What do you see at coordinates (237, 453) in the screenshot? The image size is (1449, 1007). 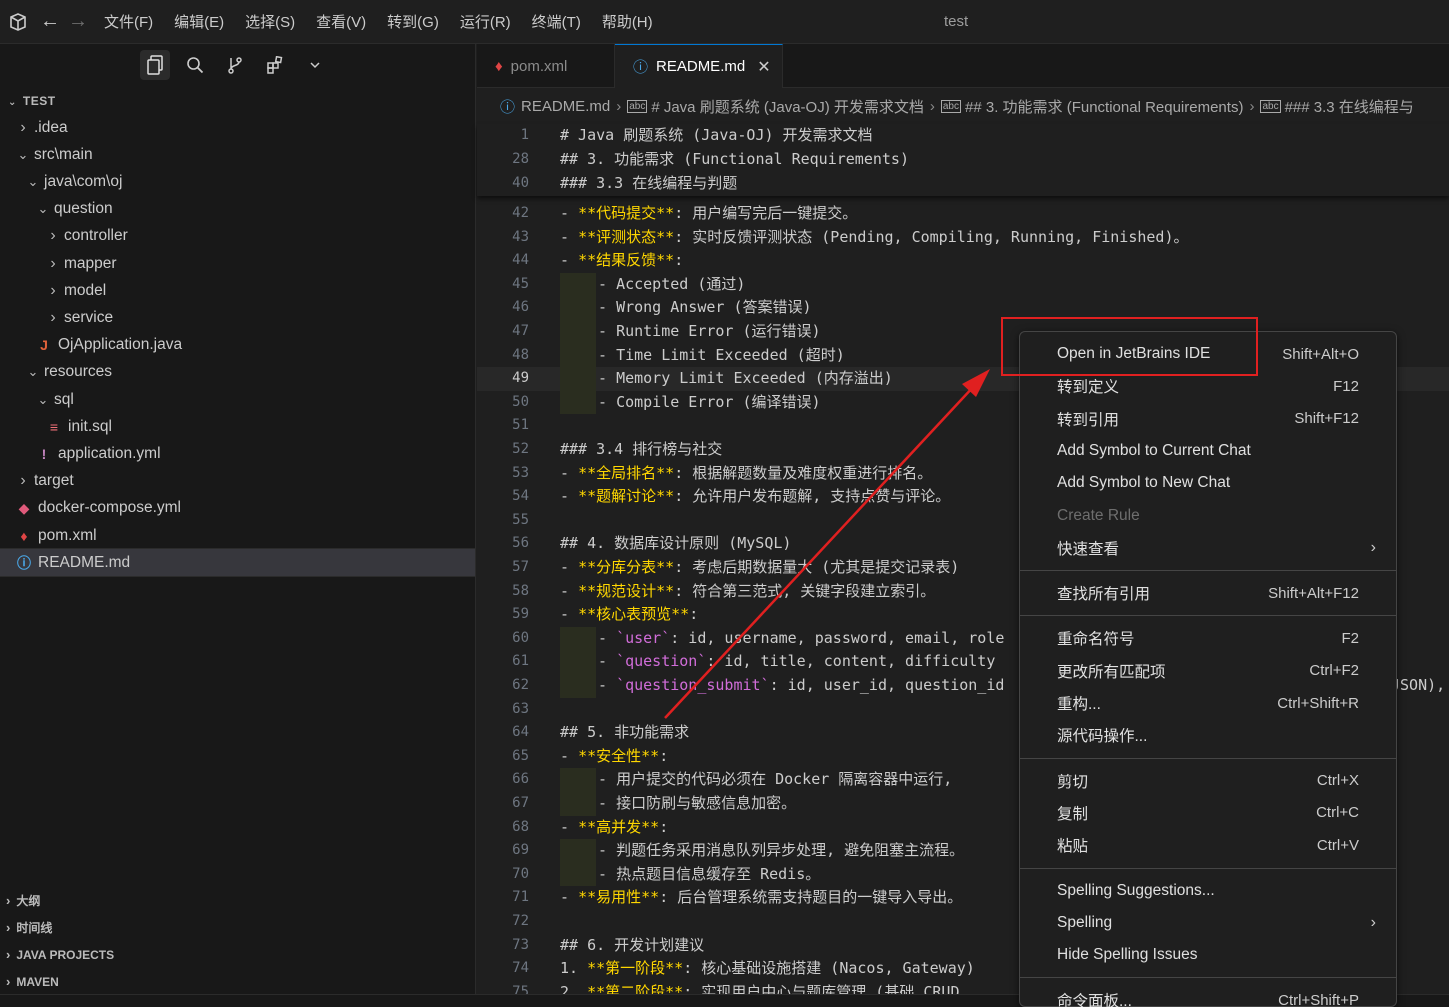 I see `tree-file: ! application.yml` at bounding box center [237, 453].